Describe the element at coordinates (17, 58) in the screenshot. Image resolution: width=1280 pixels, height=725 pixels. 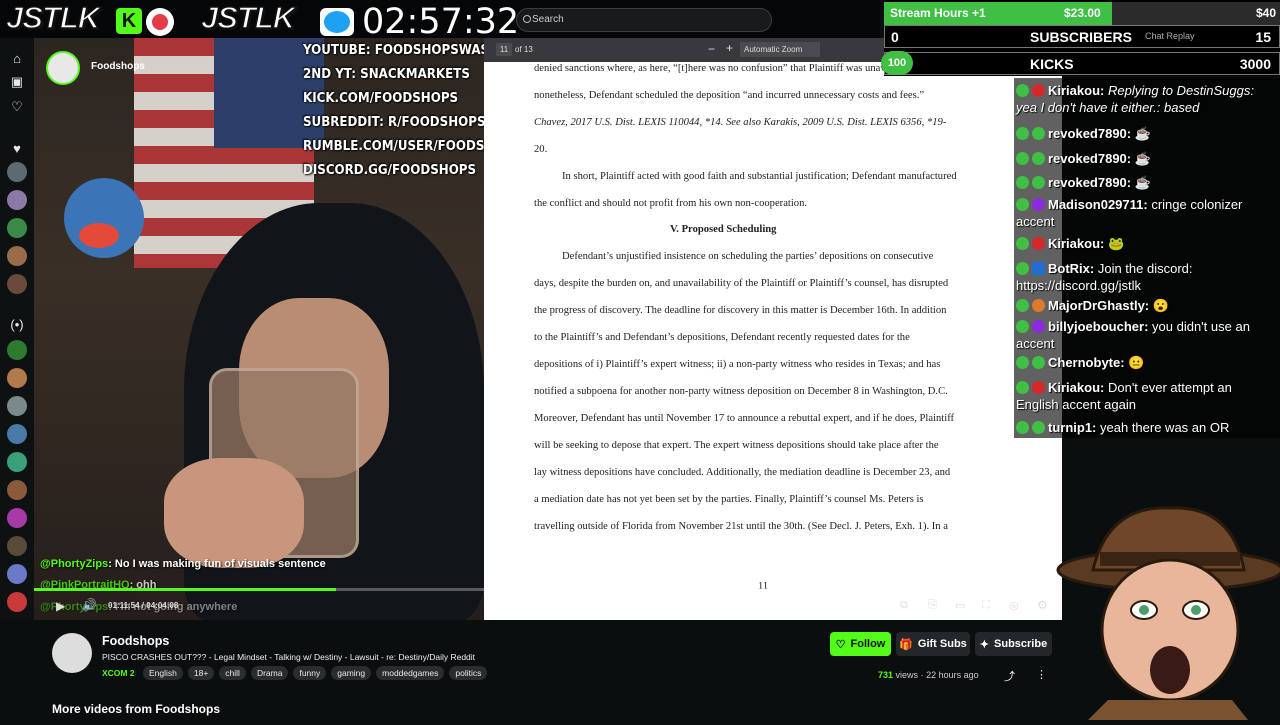
I see `home-icon: ⌂` at that location.